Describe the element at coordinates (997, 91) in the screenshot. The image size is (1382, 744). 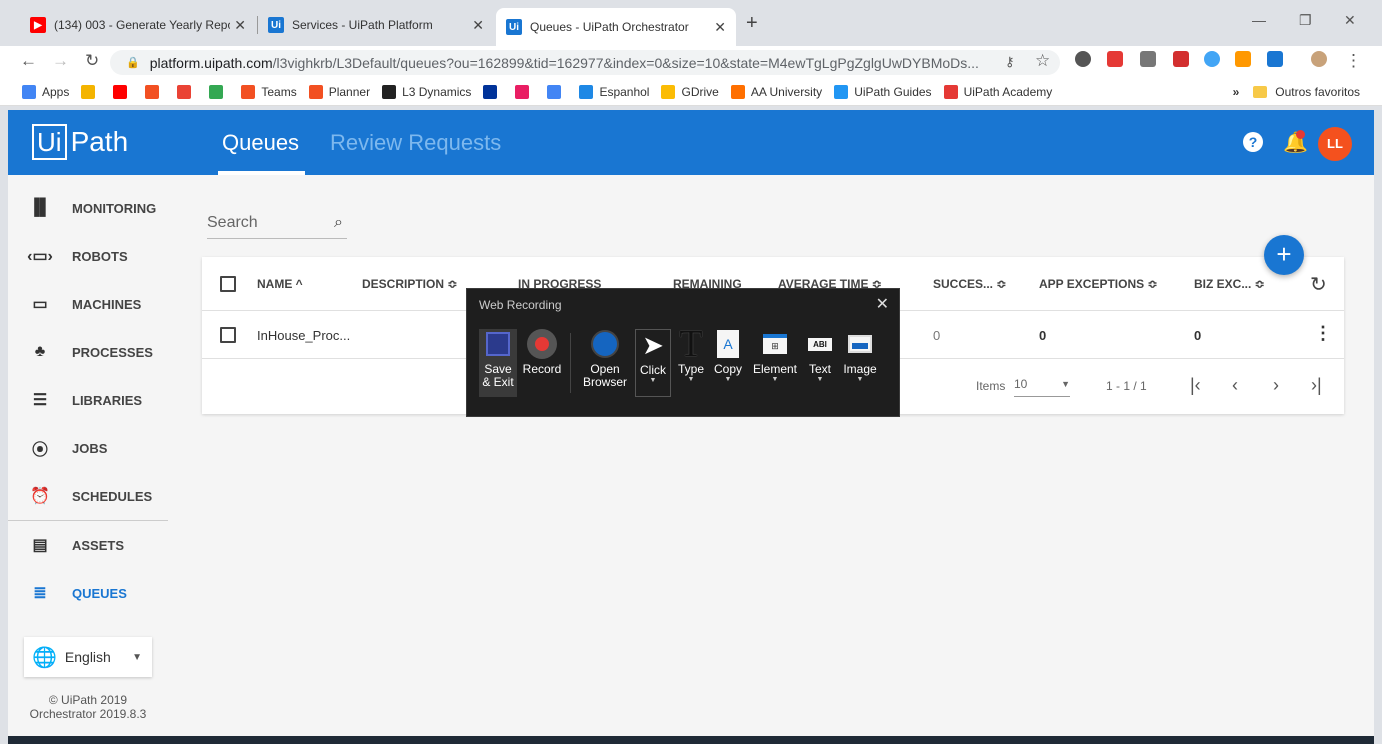
I see `bookmark-uipath-academy: UiPath Academy` at that location.